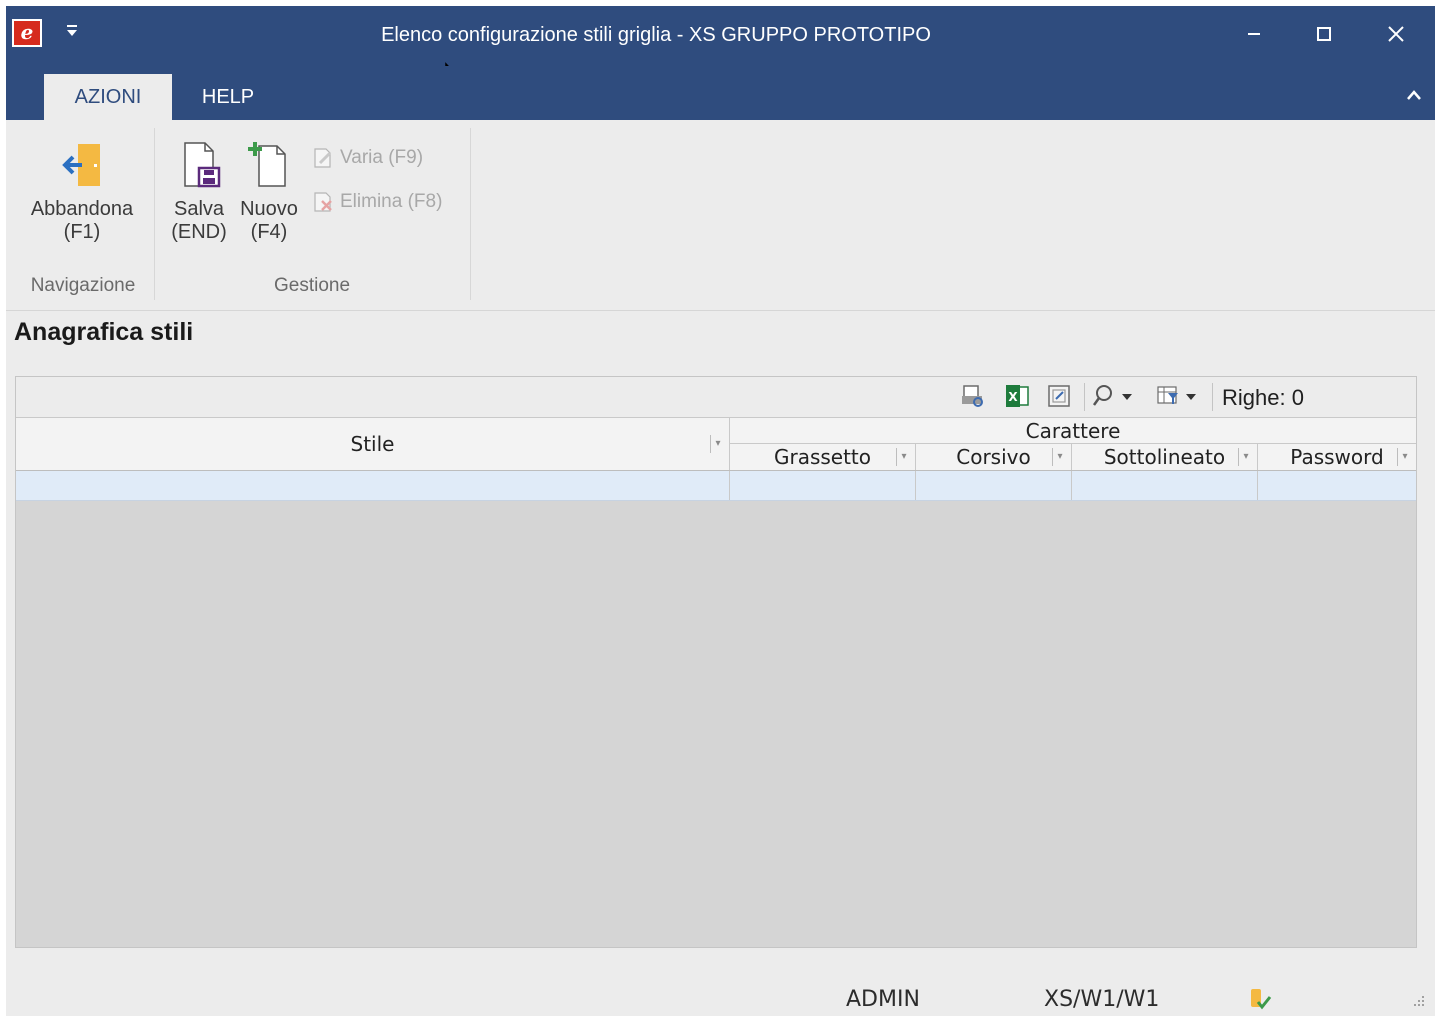  I want to click on cell-stile, so click(373, 485).